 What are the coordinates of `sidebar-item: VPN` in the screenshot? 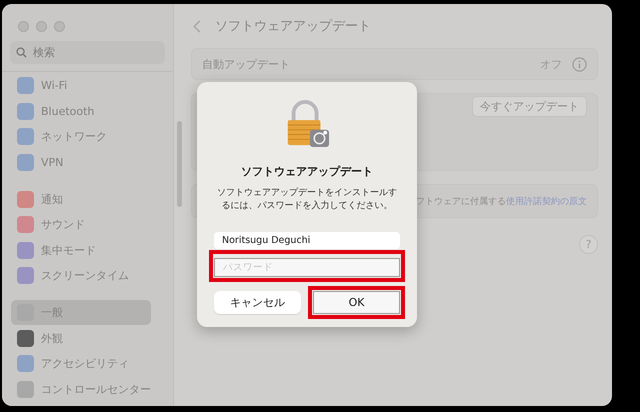 It's located at (81, 163).